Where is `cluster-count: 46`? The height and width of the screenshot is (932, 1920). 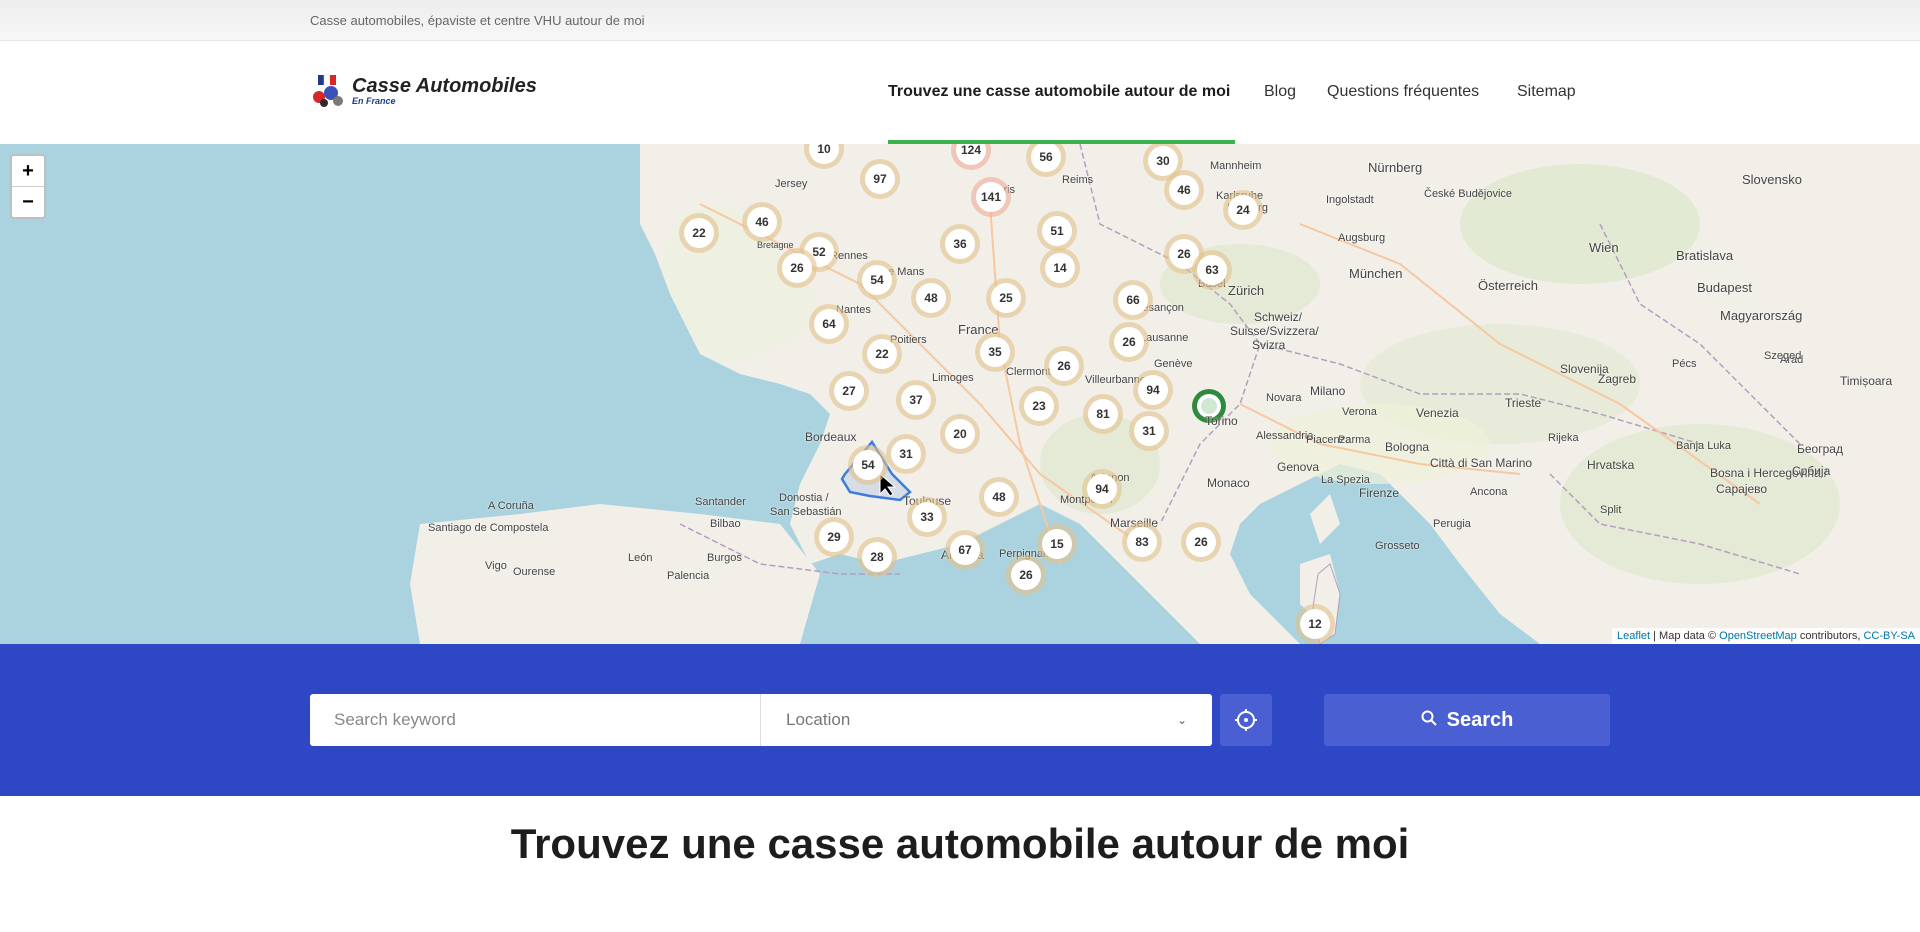 cluster-count: 46 is located at coordinates (1184, 190).